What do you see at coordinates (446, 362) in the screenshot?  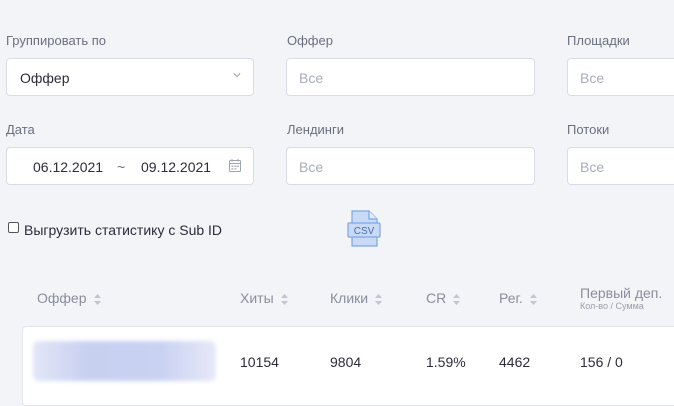 I see `cell-cr: 1.59%` at bounding box center [446, 362].